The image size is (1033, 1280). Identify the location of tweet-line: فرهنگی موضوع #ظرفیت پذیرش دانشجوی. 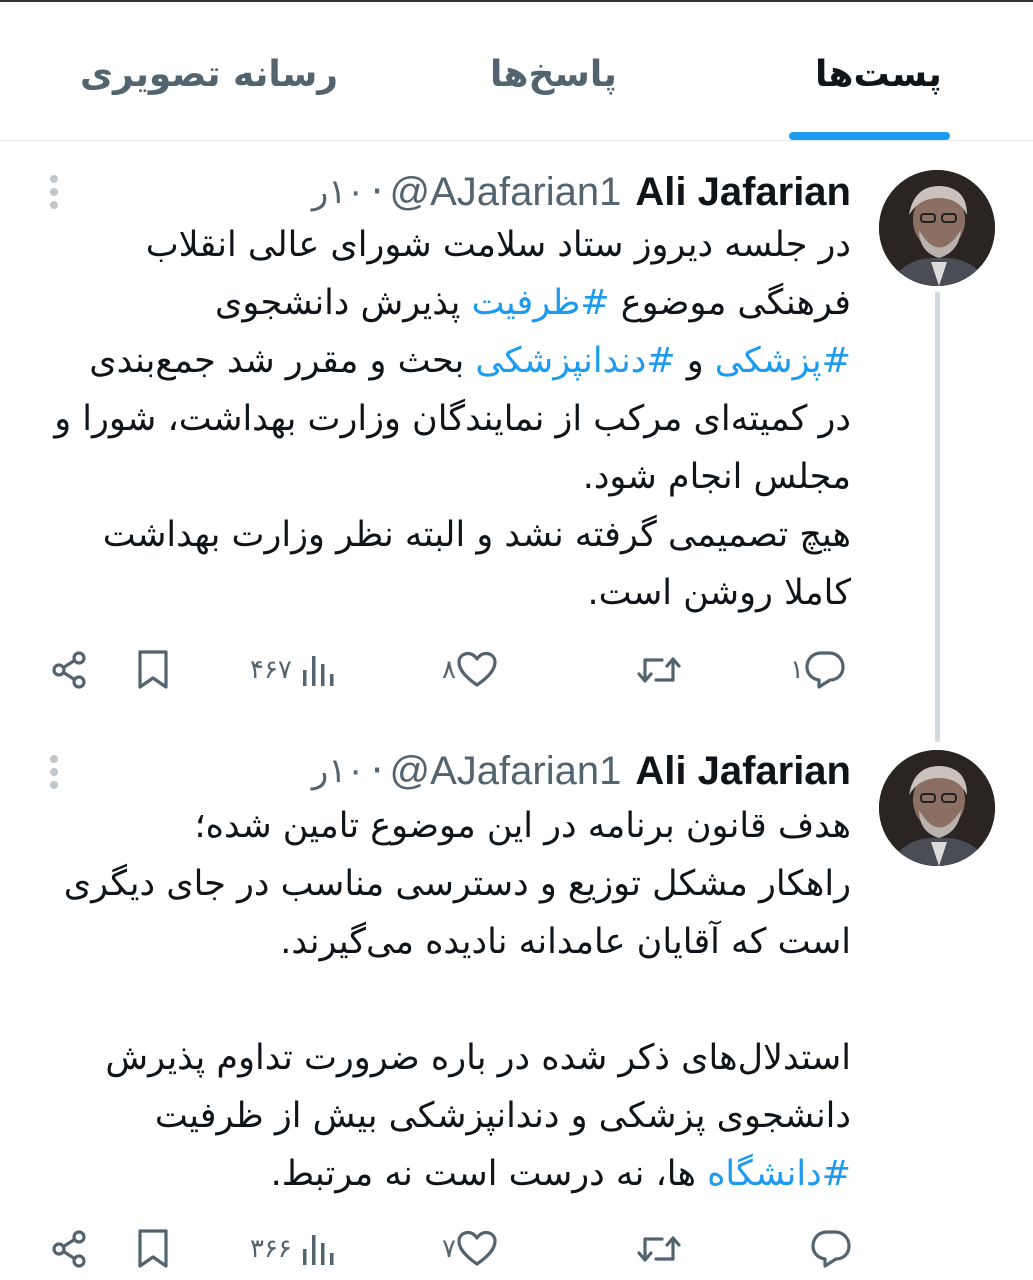
(533, 303).